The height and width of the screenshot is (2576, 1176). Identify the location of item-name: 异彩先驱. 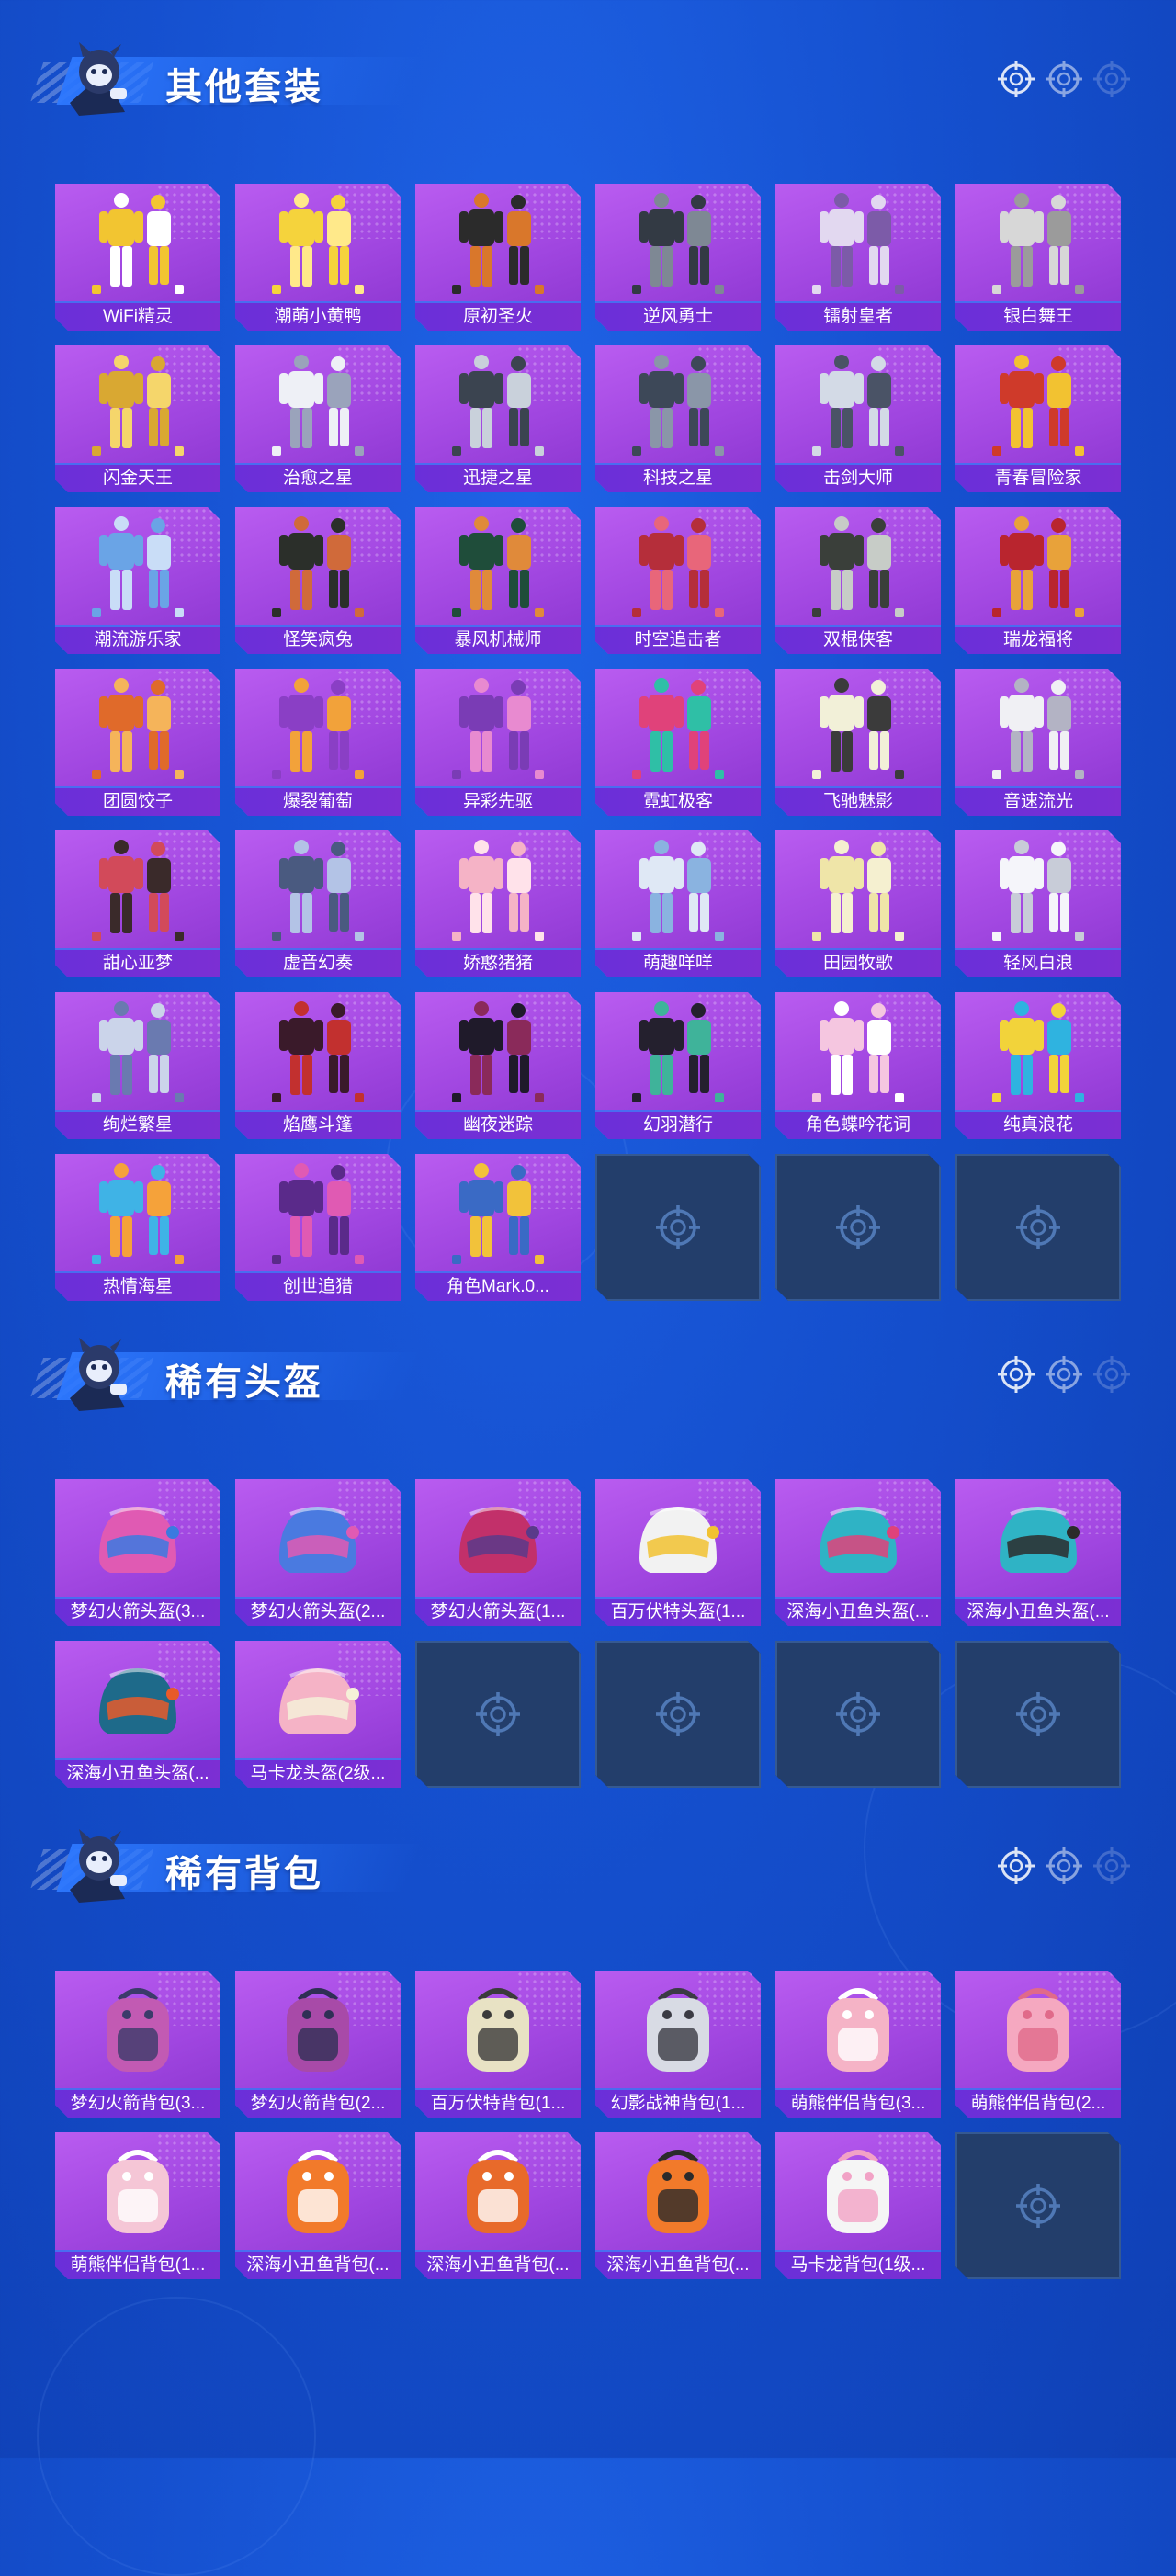
(497, 801).